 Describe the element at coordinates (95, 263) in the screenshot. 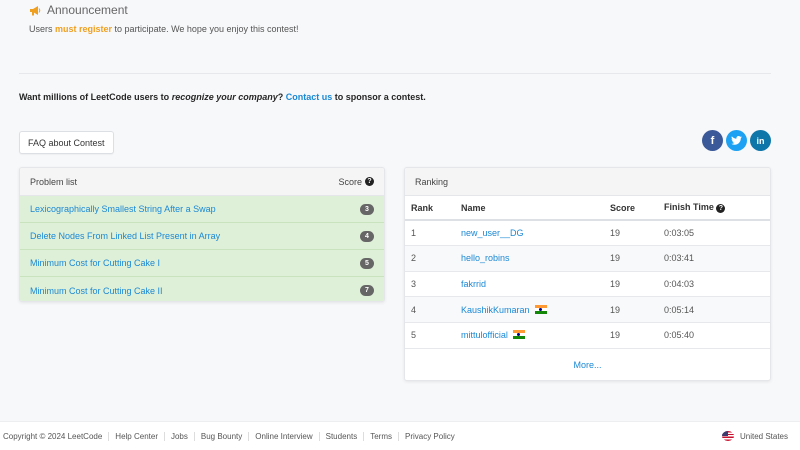

I see `problem-link: Minimum Cost for Cutting Cake I` at that location.